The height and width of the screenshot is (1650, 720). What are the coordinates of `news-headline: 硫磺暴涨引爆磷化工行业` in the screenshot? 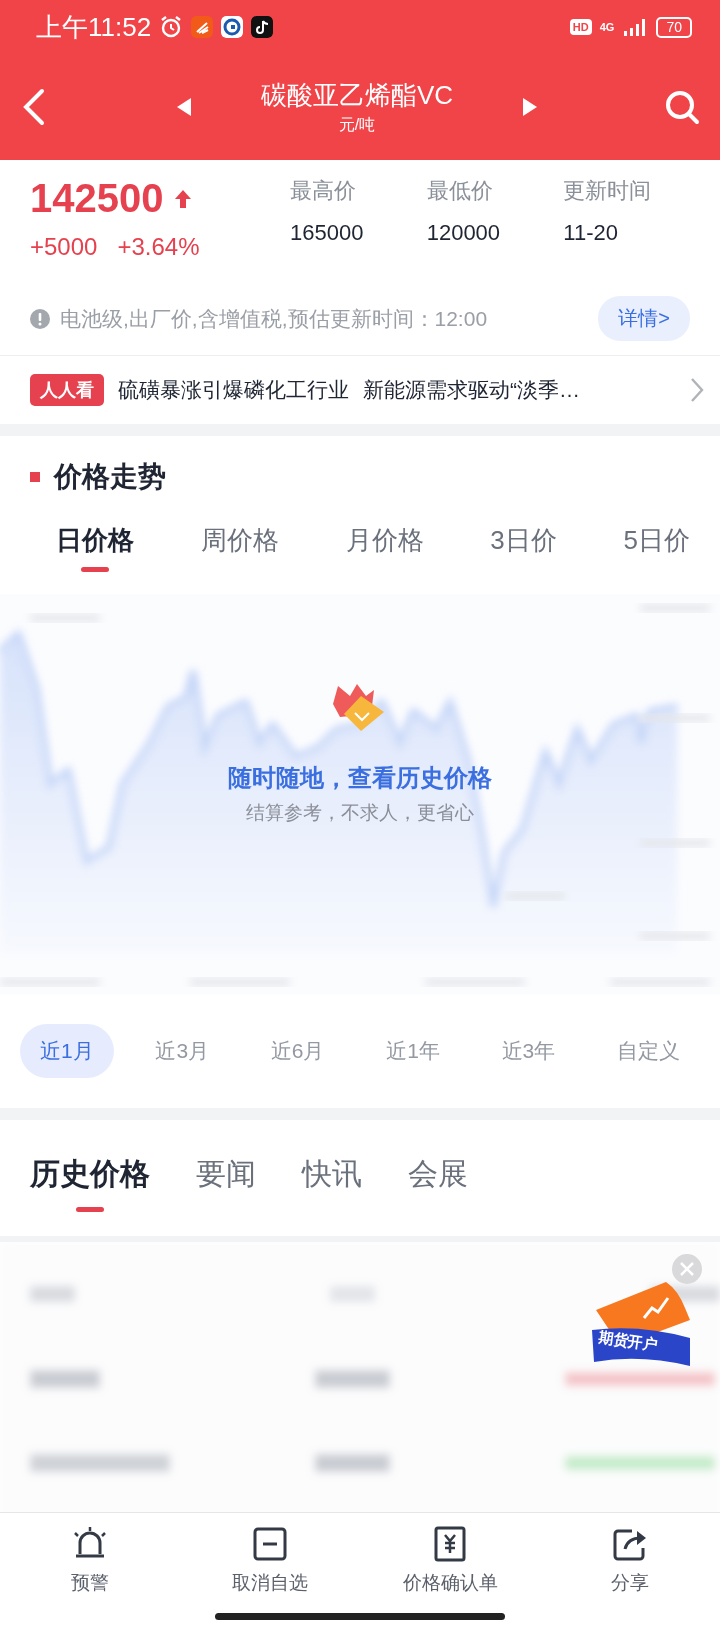 It's located at (233, 390).